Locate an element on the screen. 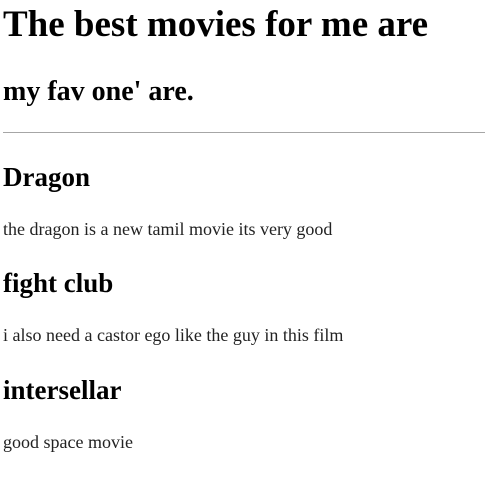  movie-title-intersellar: intersellar is located at coordinates (62, 390).